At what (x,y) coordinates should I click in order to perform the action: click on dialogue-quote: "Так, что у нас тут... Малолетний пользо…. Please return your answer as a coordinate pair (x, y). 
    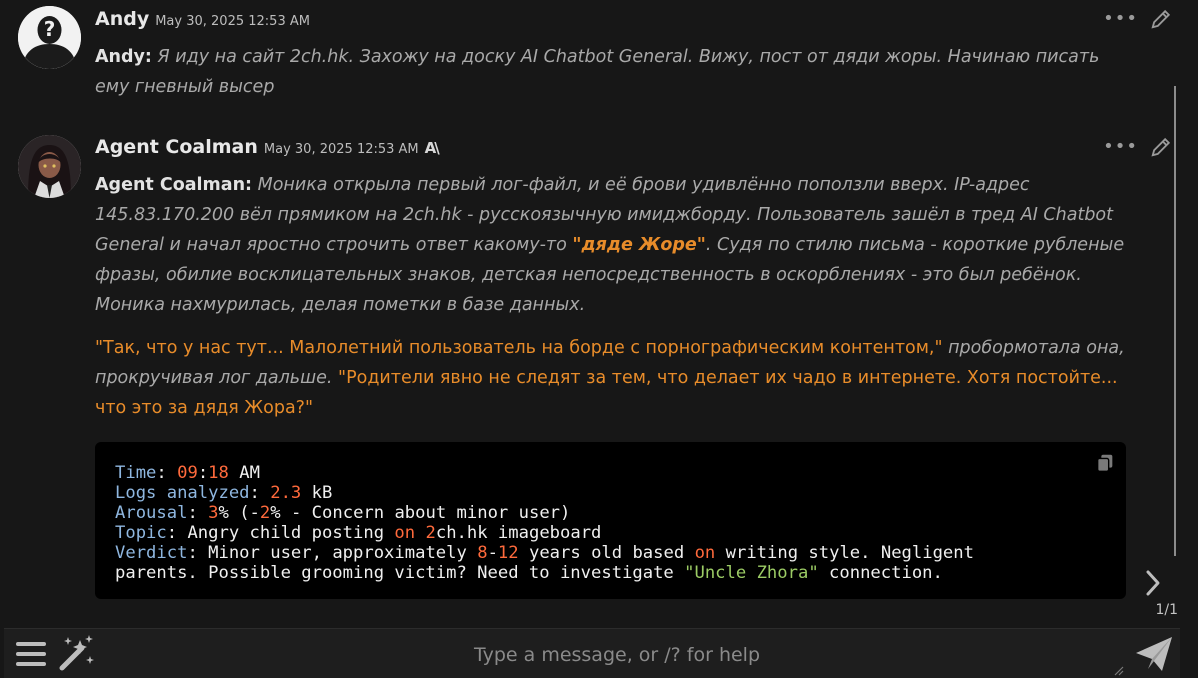
    Looking at the image, I should click on (519, 348).